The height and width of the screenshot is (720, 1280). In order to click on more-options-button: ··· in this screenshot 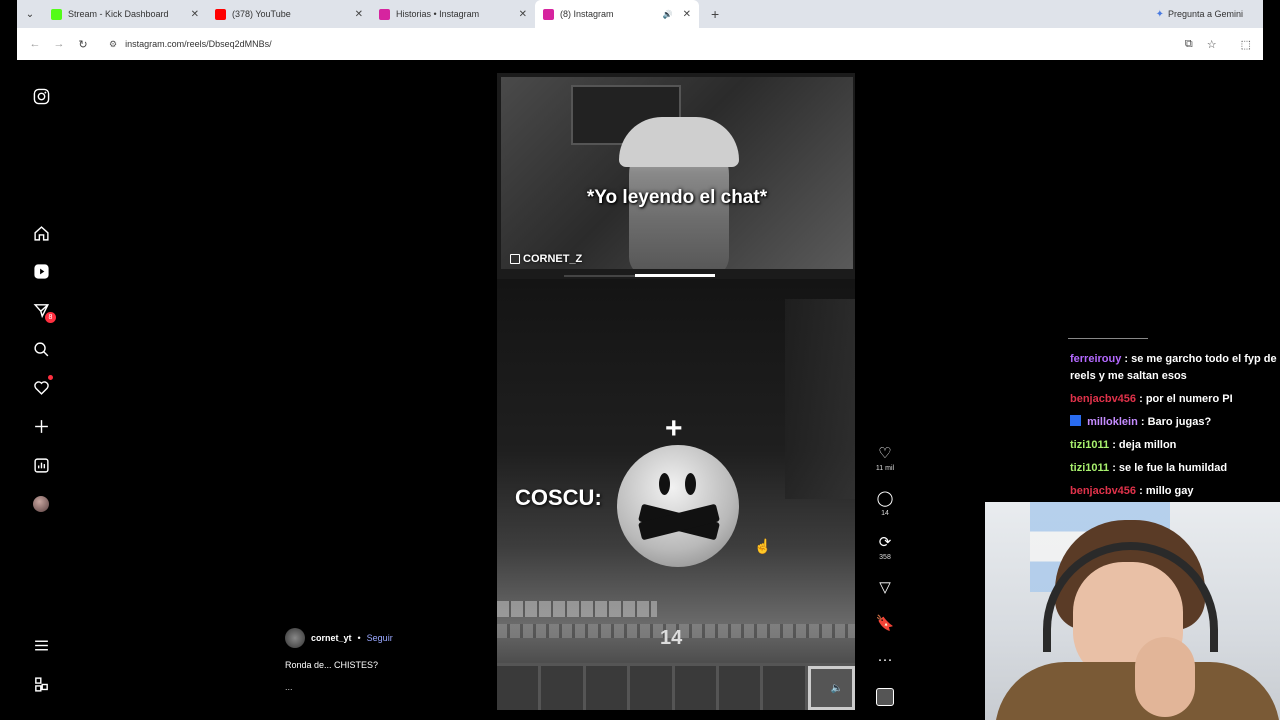, I will do `click(885, 660)`.